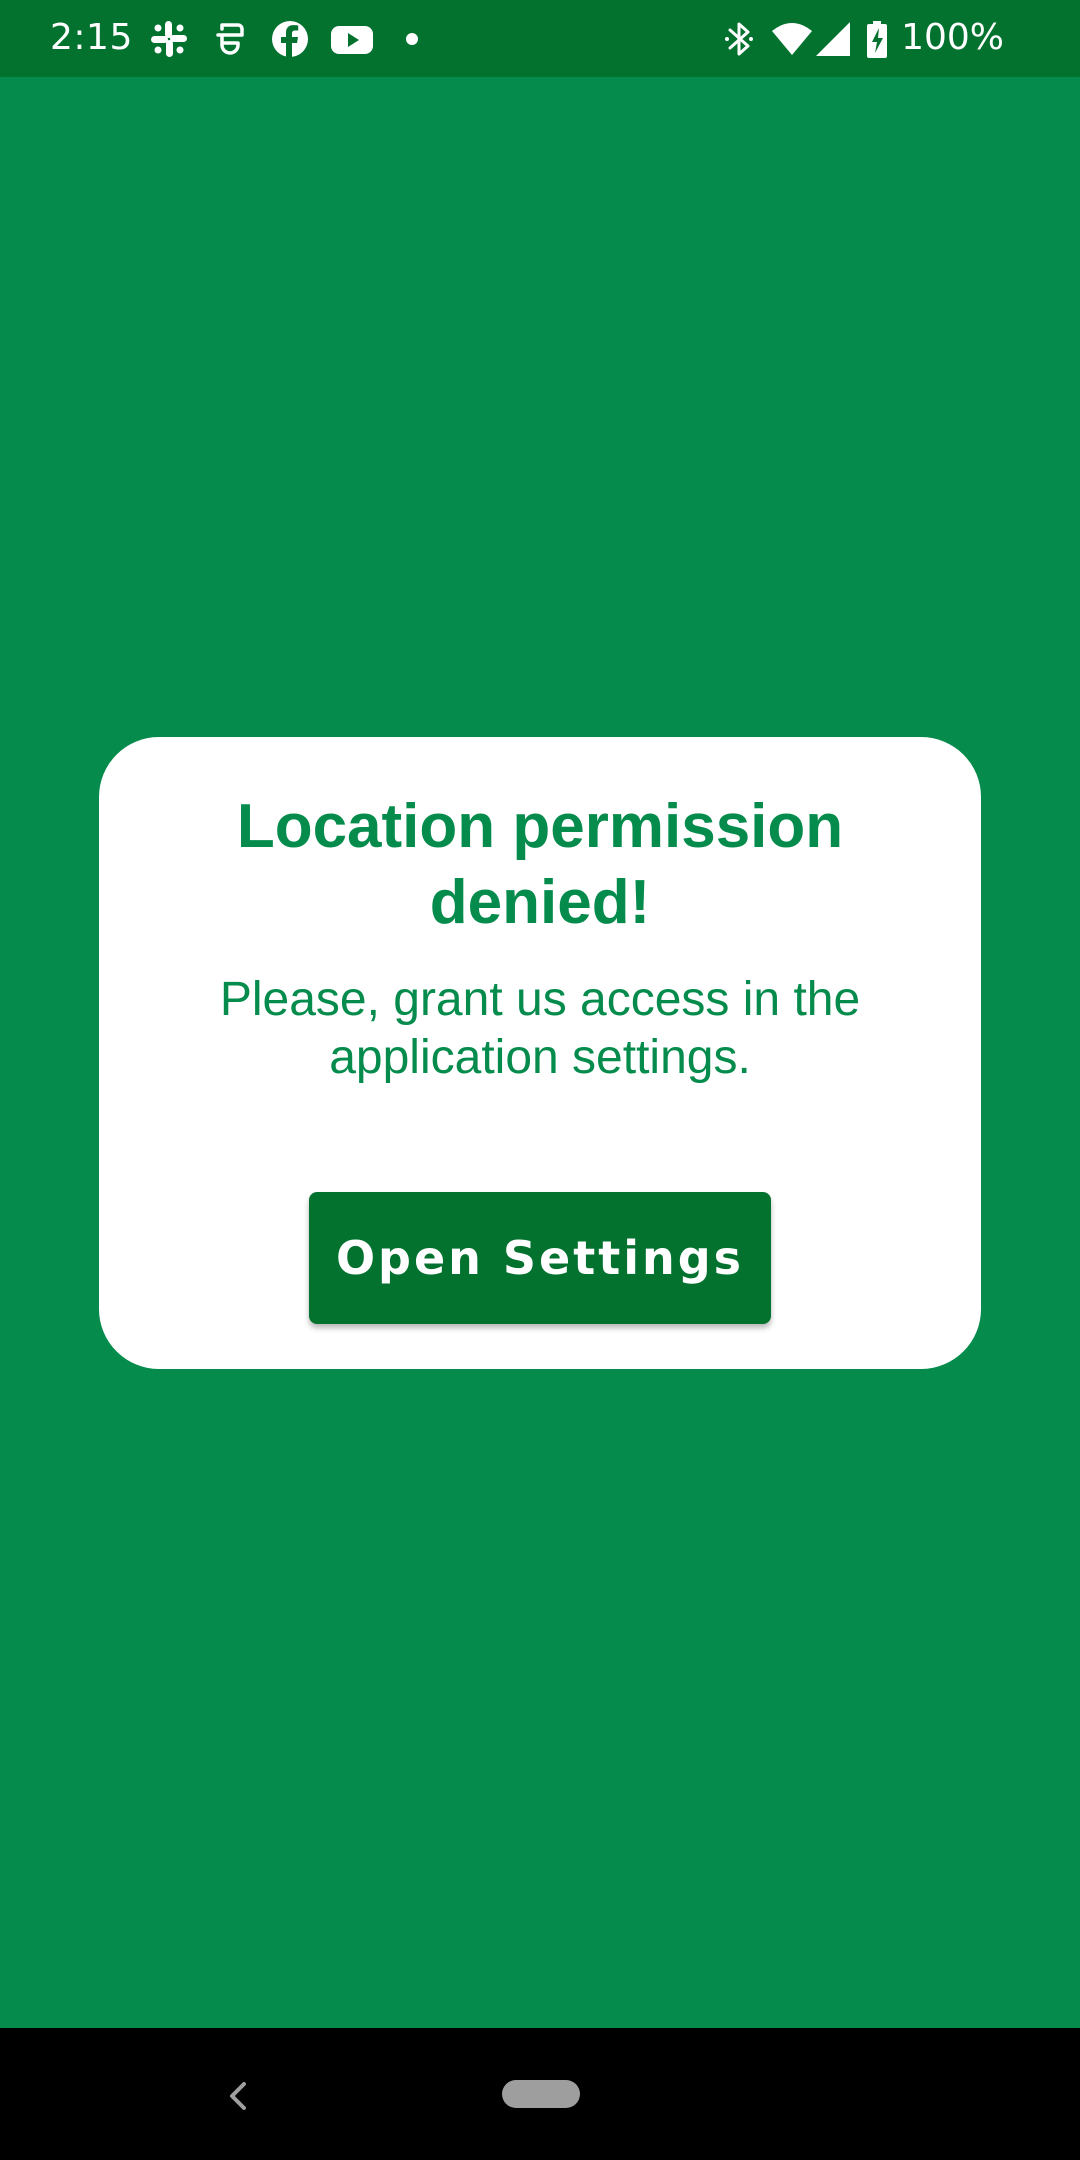 The height and width of the screenshot is (2160, 1080). What do you see at coordinates (91, 37) in the screenshot?
I see `status-time: 2:15` at bounding box center [91, 37].